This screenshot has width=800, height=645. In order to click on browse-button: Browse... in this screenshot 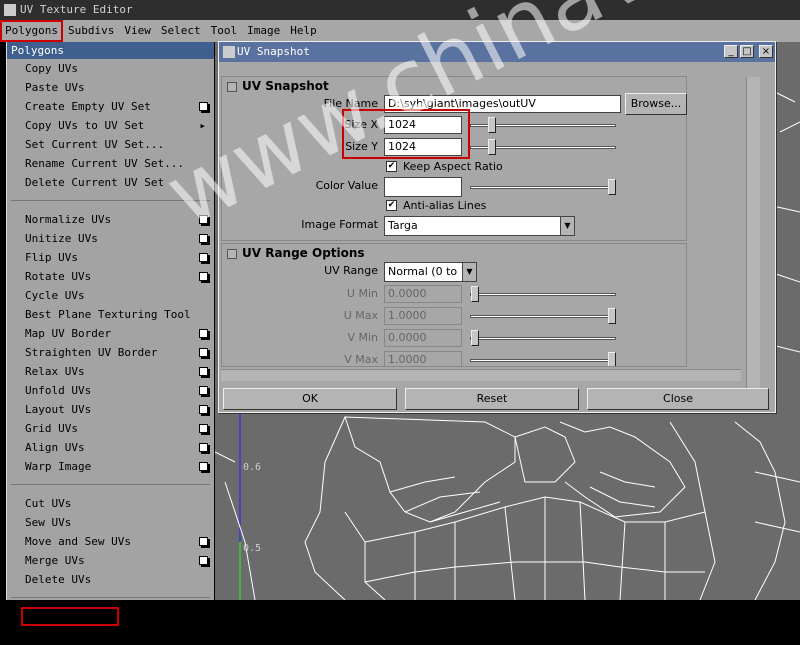, I will do `click(656, 104)`.